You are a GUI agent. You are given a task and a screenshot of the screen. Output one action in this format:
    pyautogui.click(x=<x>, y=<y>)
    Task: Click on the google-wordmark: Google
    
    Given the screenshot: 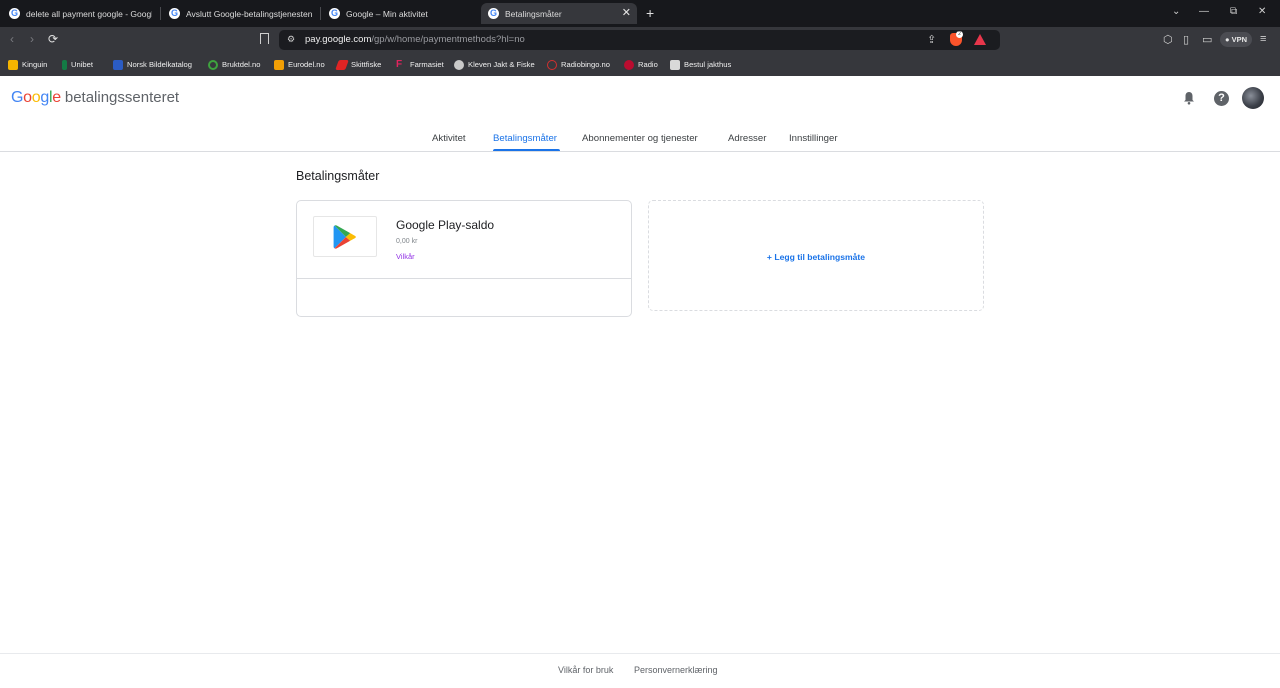 What is the action you would take?
    pyautogui.click(x=36, y=98)
    